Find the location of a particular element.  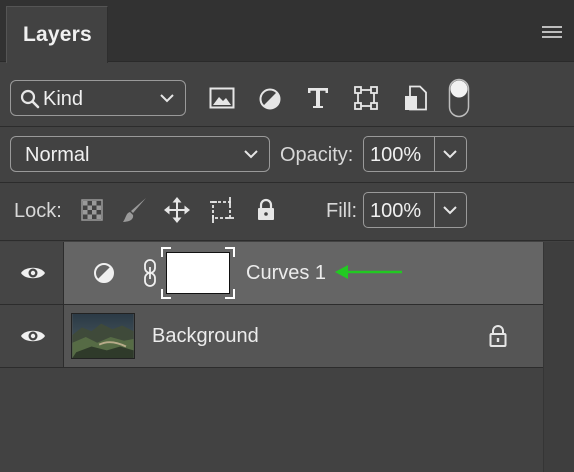

filter-kind-select: Kind is located at coordinates (98, 98).